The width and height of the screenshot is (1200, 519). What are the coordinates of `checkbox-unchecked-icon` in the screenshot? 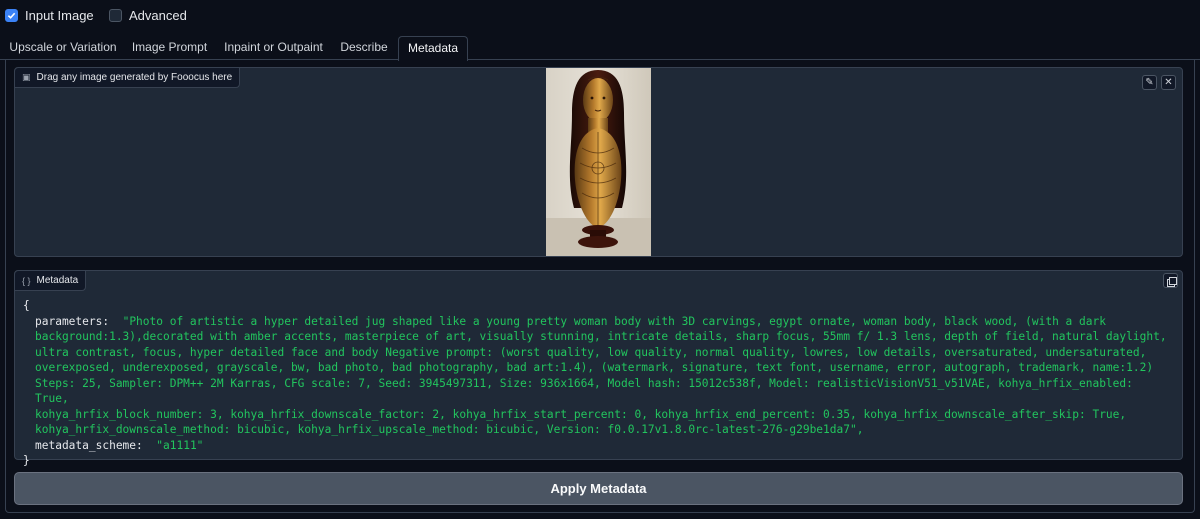 It's located at (115, 15).